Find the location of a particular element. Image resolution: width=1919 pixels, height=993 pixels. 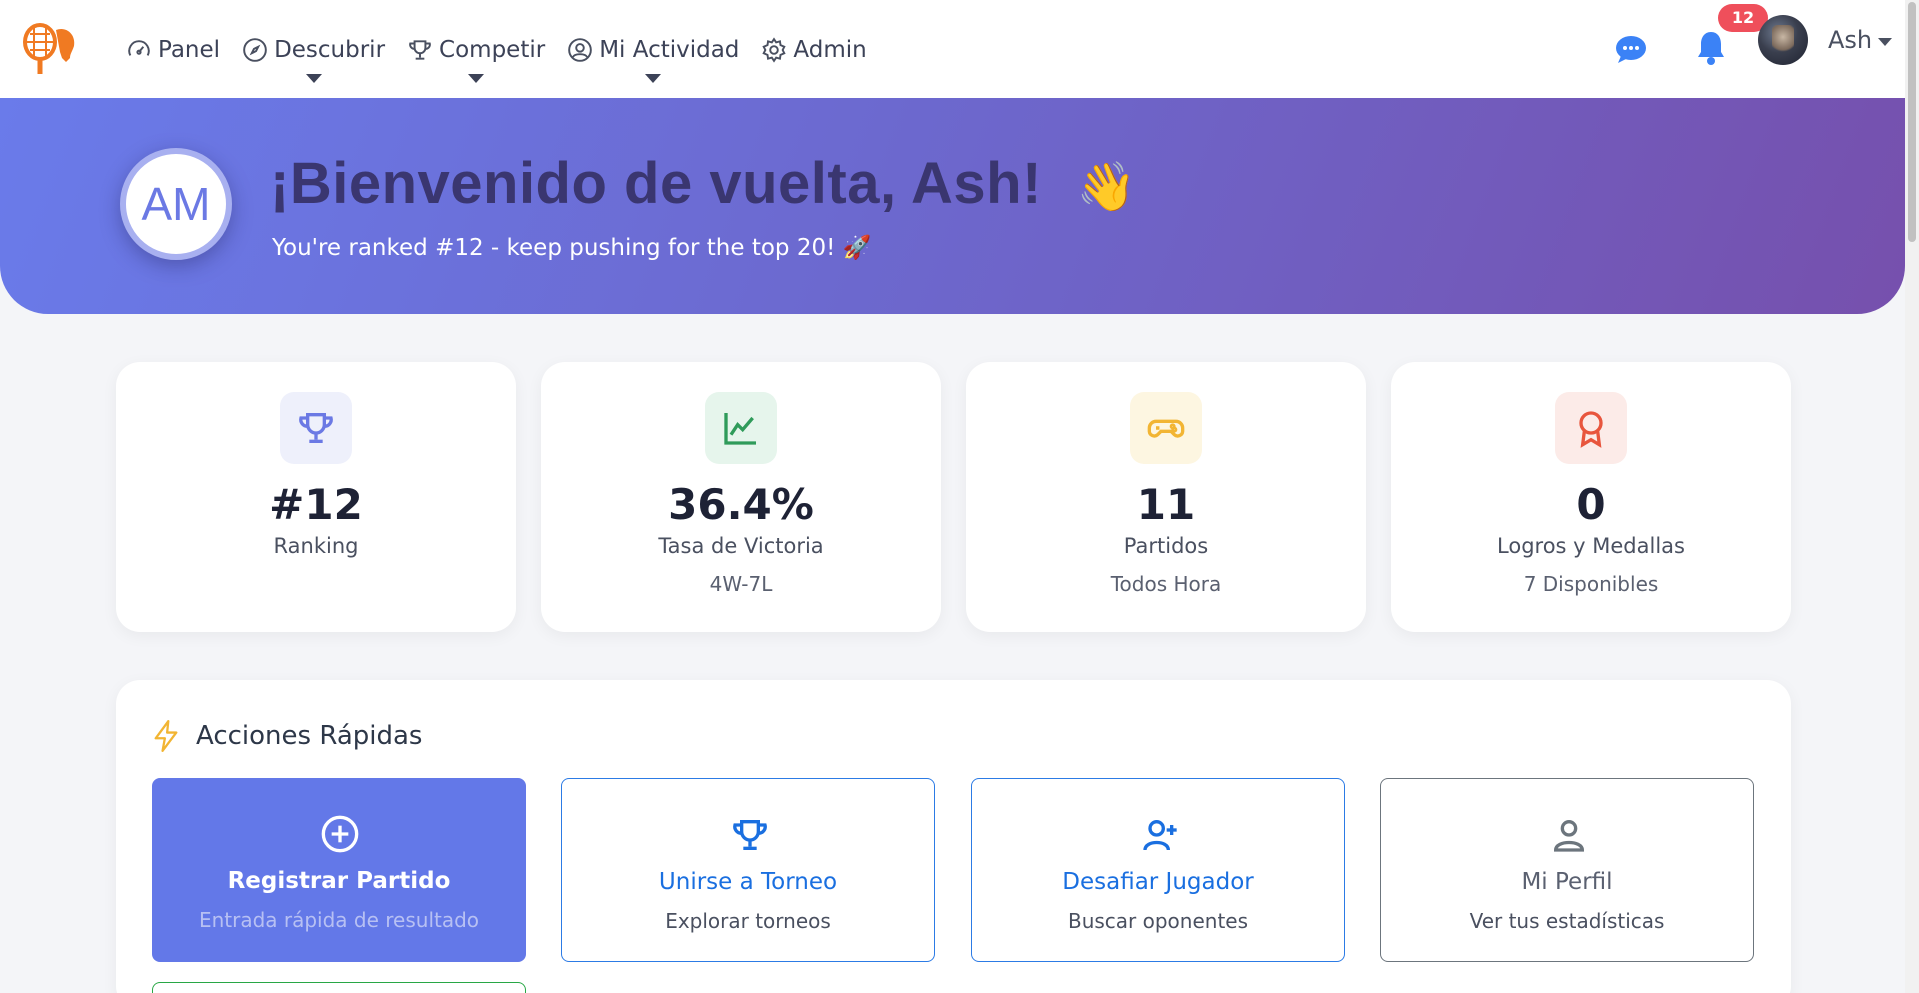

action-subtitle: Explorar torneos is located at coordinates (748, 921).